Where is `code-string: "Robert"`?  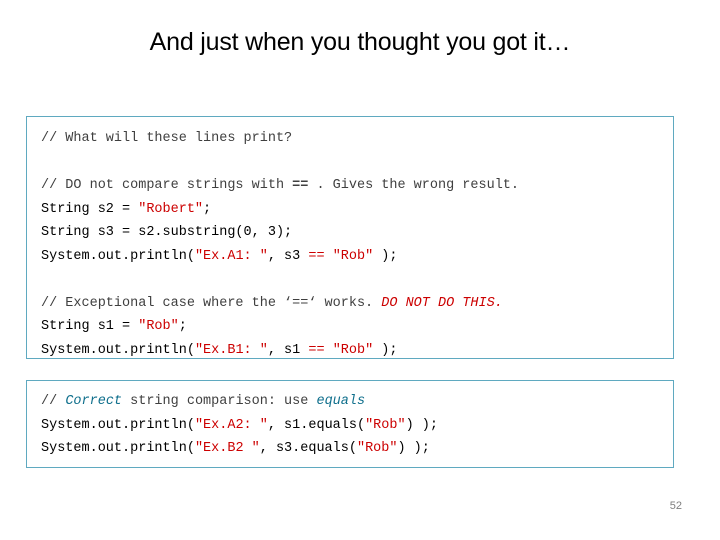 code-string: "Robert" is located at coordinates (171, 209).